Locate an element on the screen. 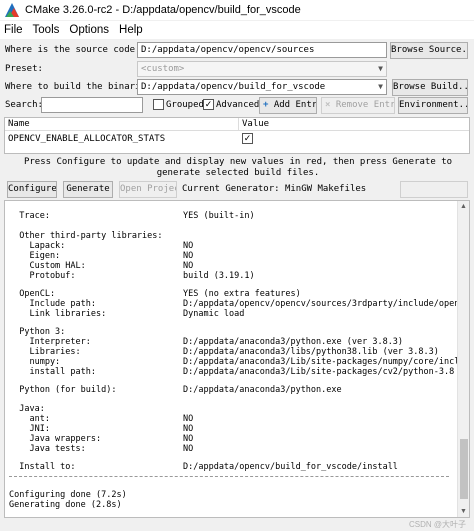  source-label: Where is the source code: is located at coordinates (73, 50).